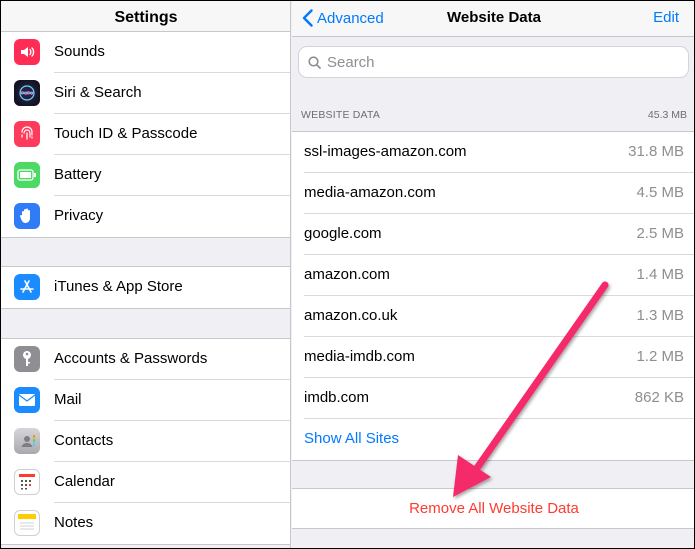 The width and height of the screenshot is (695, 549). What do you see at coordinates (27, 216) in the screenshot?
I see `hand-icon` at bounding box center [27, 216].